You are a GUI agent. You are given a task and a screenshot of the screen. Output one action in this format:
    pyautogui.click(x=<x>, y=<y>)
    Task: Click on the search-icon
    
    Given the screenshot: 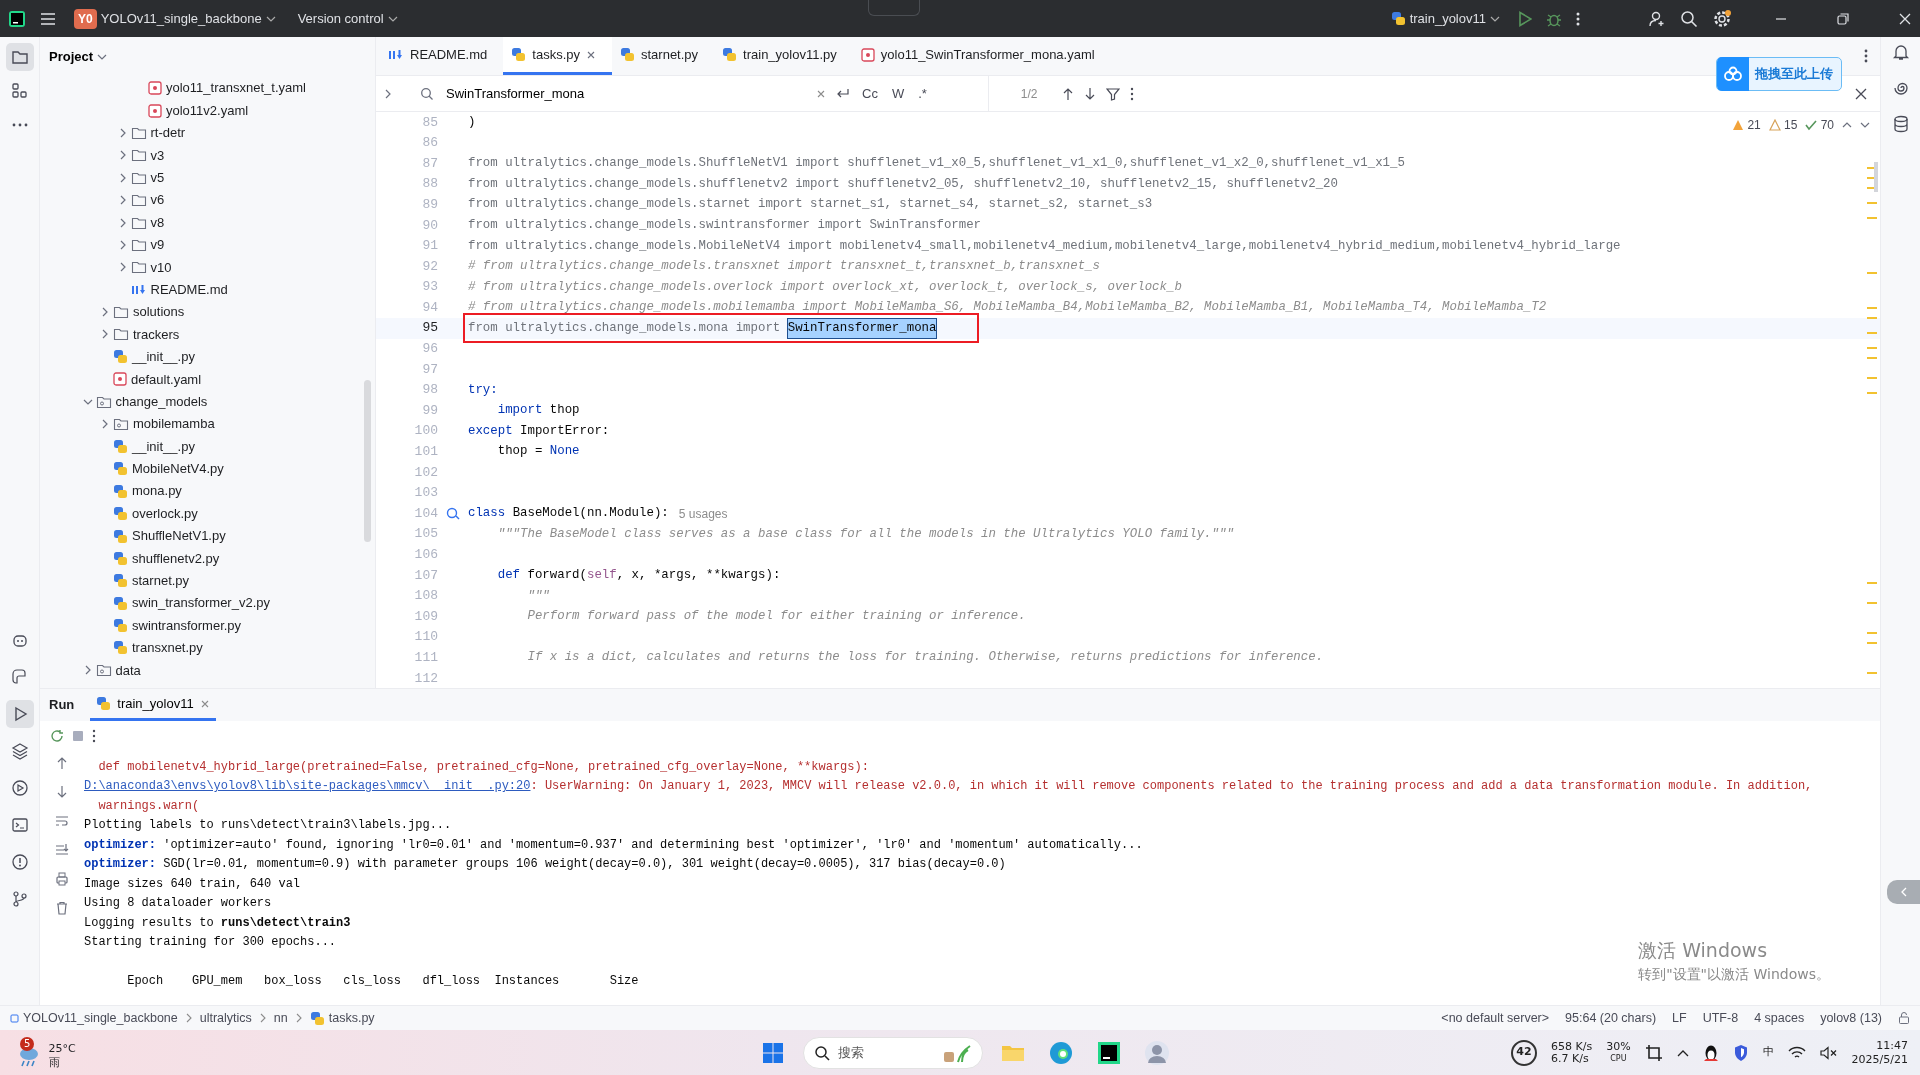 What is the action you would take?
    pyautogui.click(x=1689, y=18)
    